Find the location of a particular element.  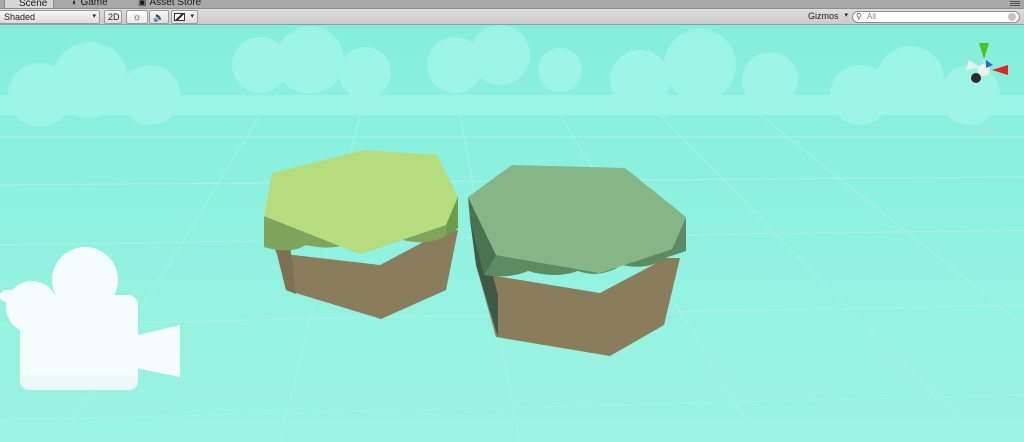

tab-scene: Scene is located at coordinates (29, 4).